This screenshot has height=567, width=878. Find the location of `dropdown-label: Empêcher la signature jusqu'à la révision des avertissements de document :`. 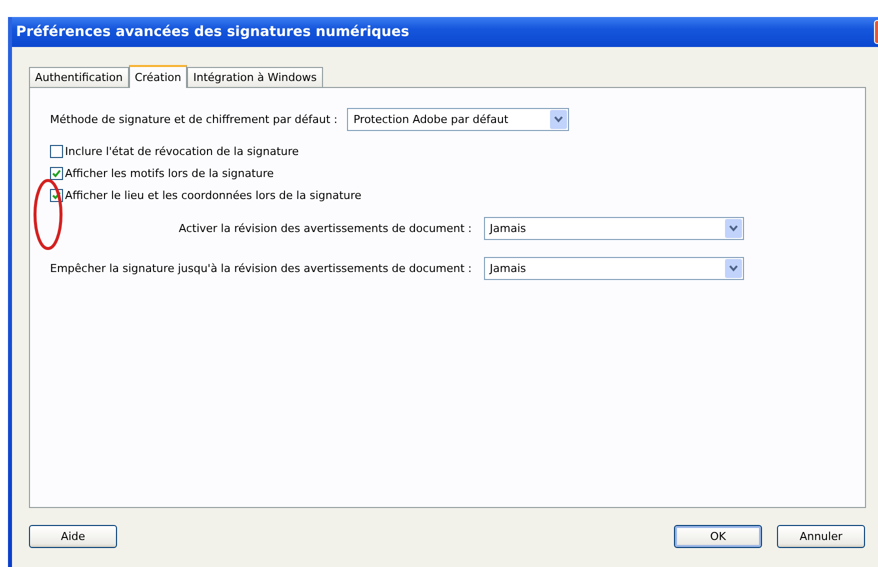

dropdown-label: Empêcher la signature jusqu'à la révision des avertissements de document : is located at coordinates (261, 268).